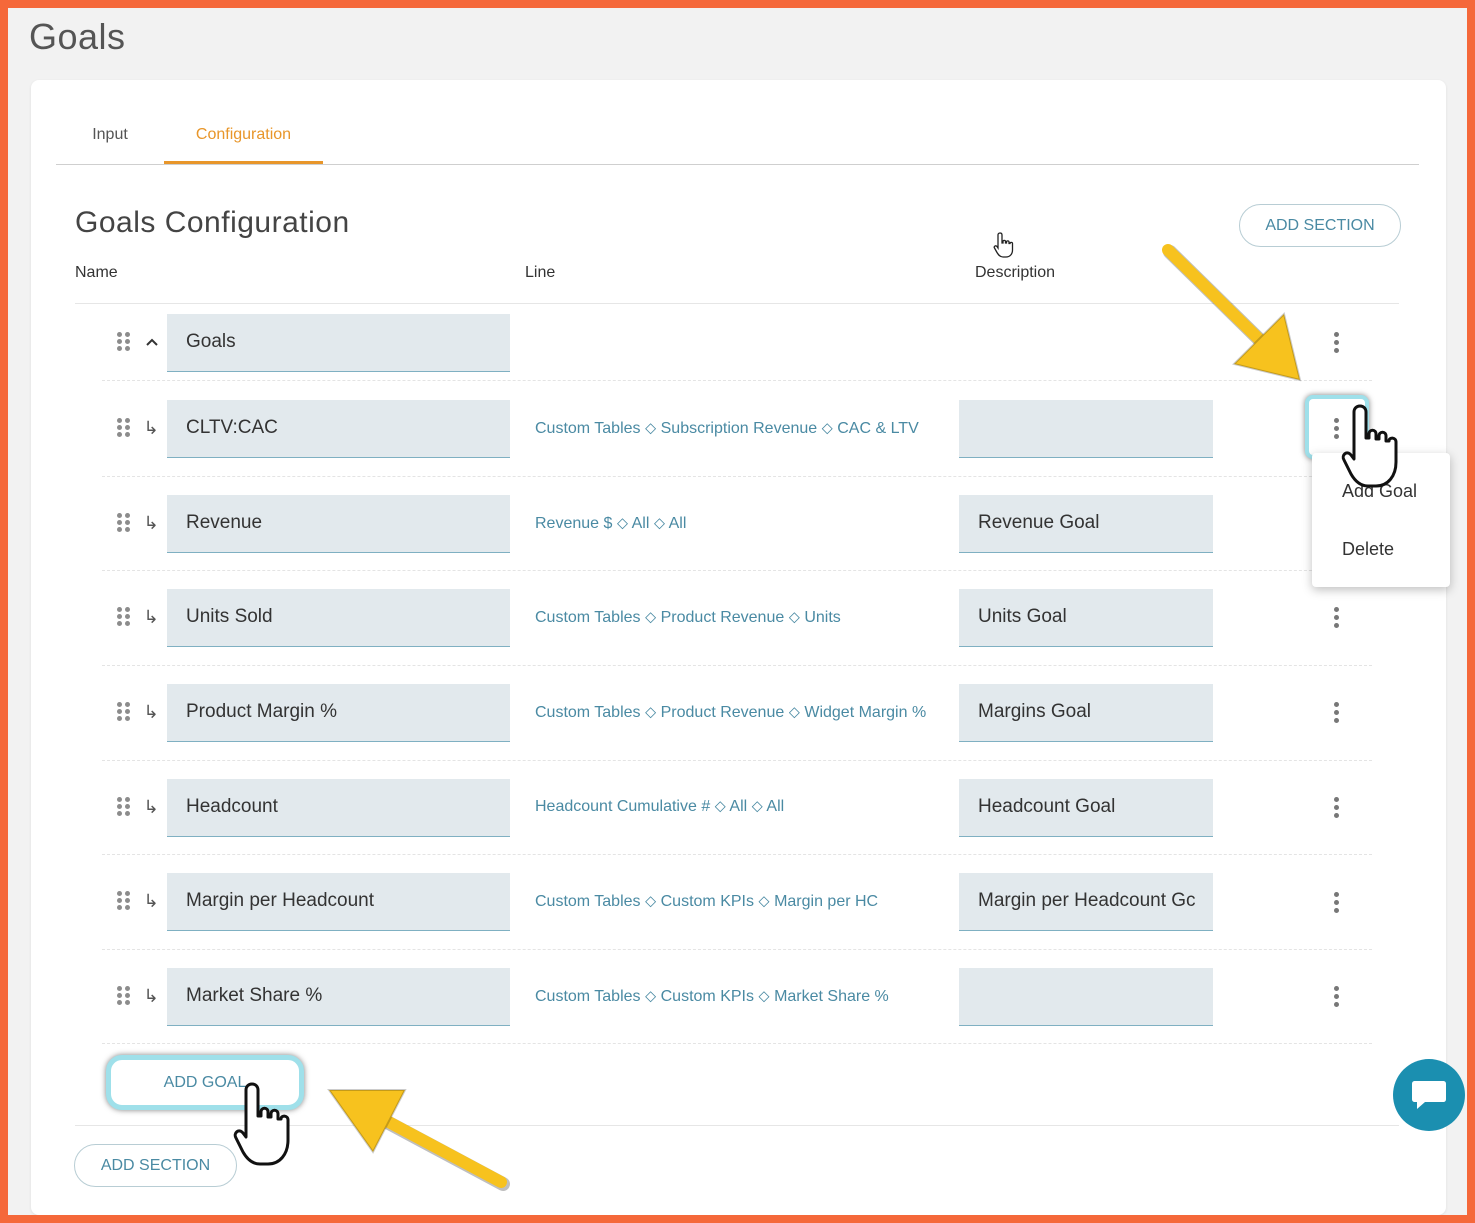 The height and width of the screenshot is (1223, 1475). What do you see at coordinates (338, 524) in the screenshot?
I see `goal-name-field: Revenue` at bounding box center [338, 524].